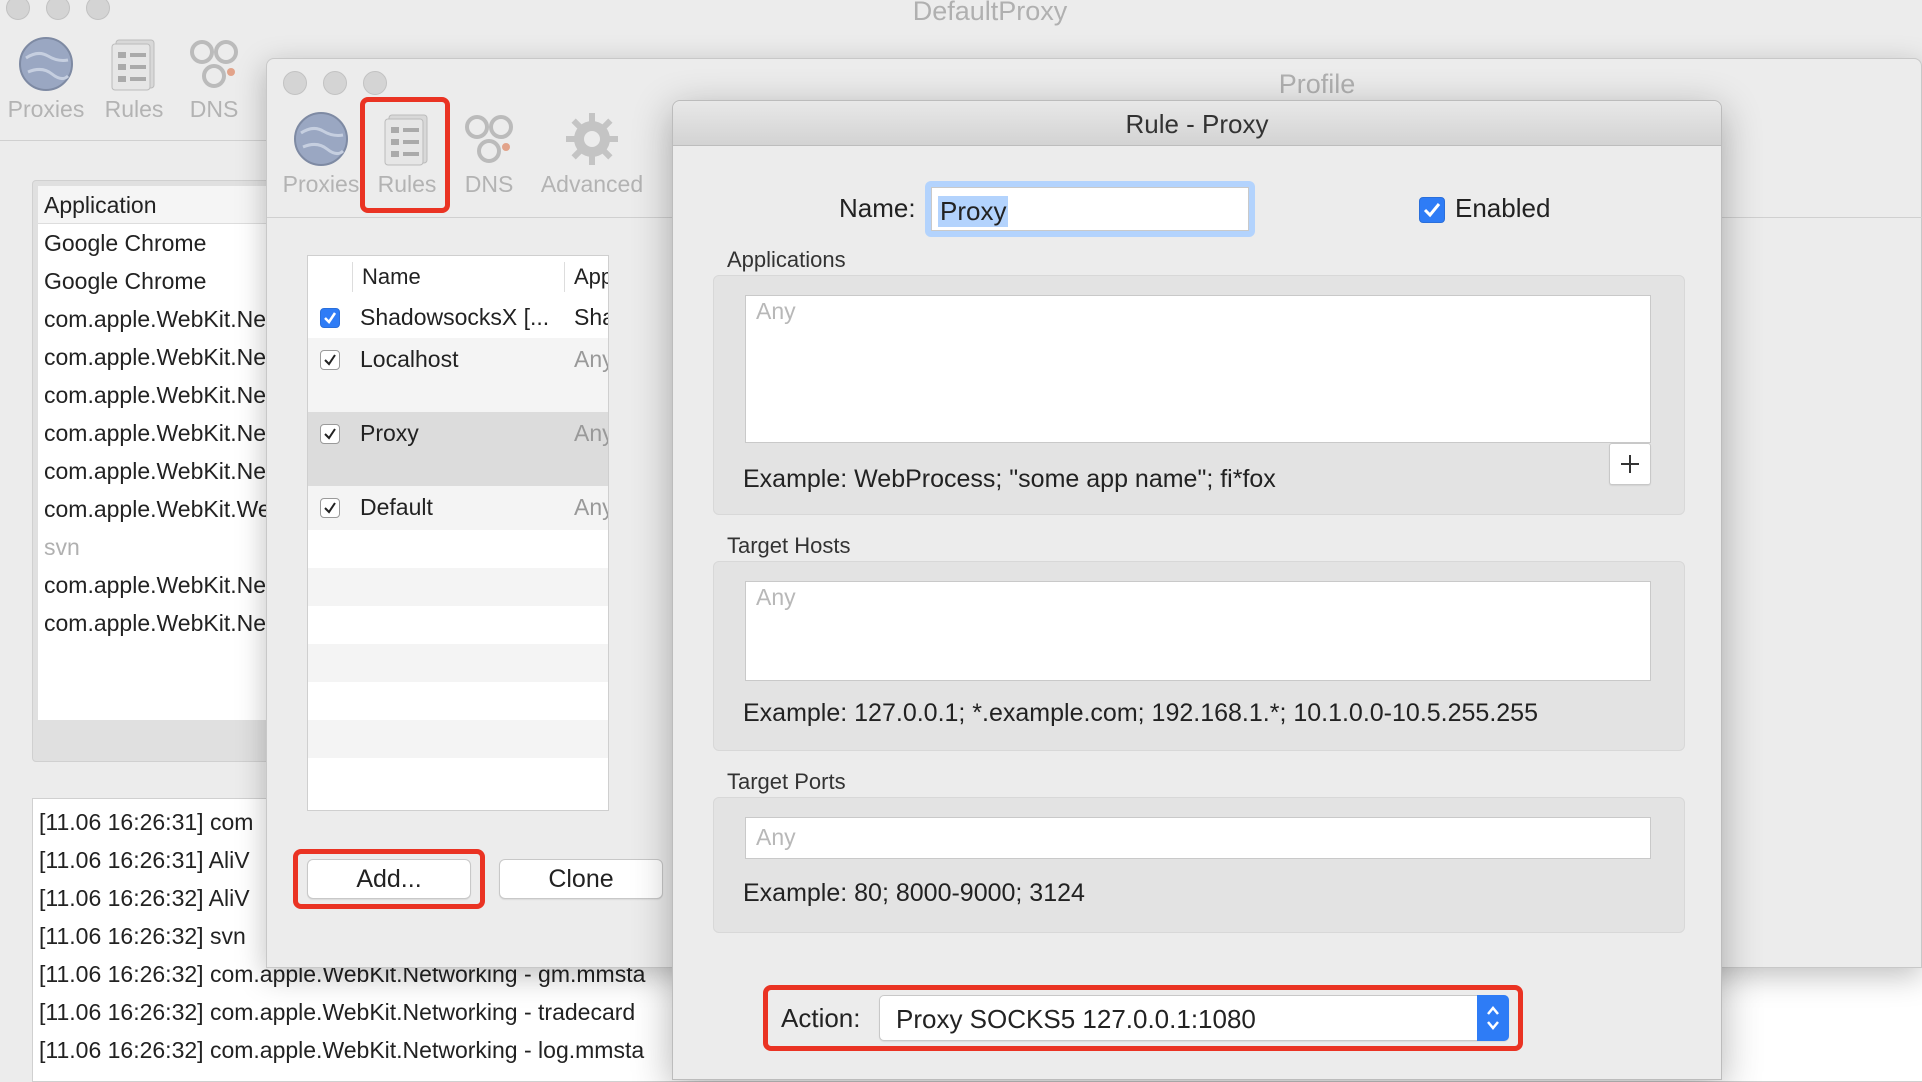 Image resolution: width=1922 pixels, height=1082 pixels. I want to click on target-ports-label: Target Ports, so click(786, 781).